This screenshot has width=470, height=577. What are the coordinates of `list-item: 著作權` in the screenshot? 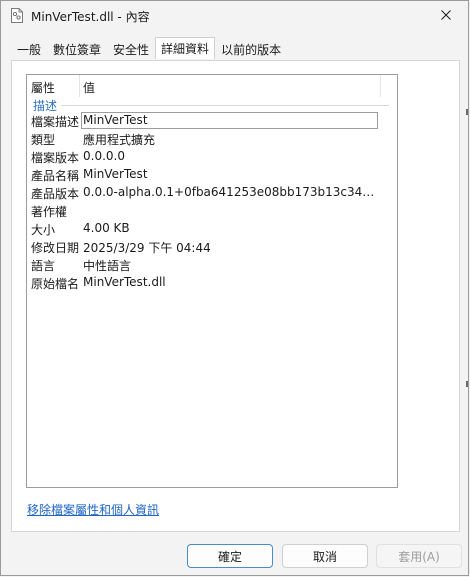 It's located at (212, 211).